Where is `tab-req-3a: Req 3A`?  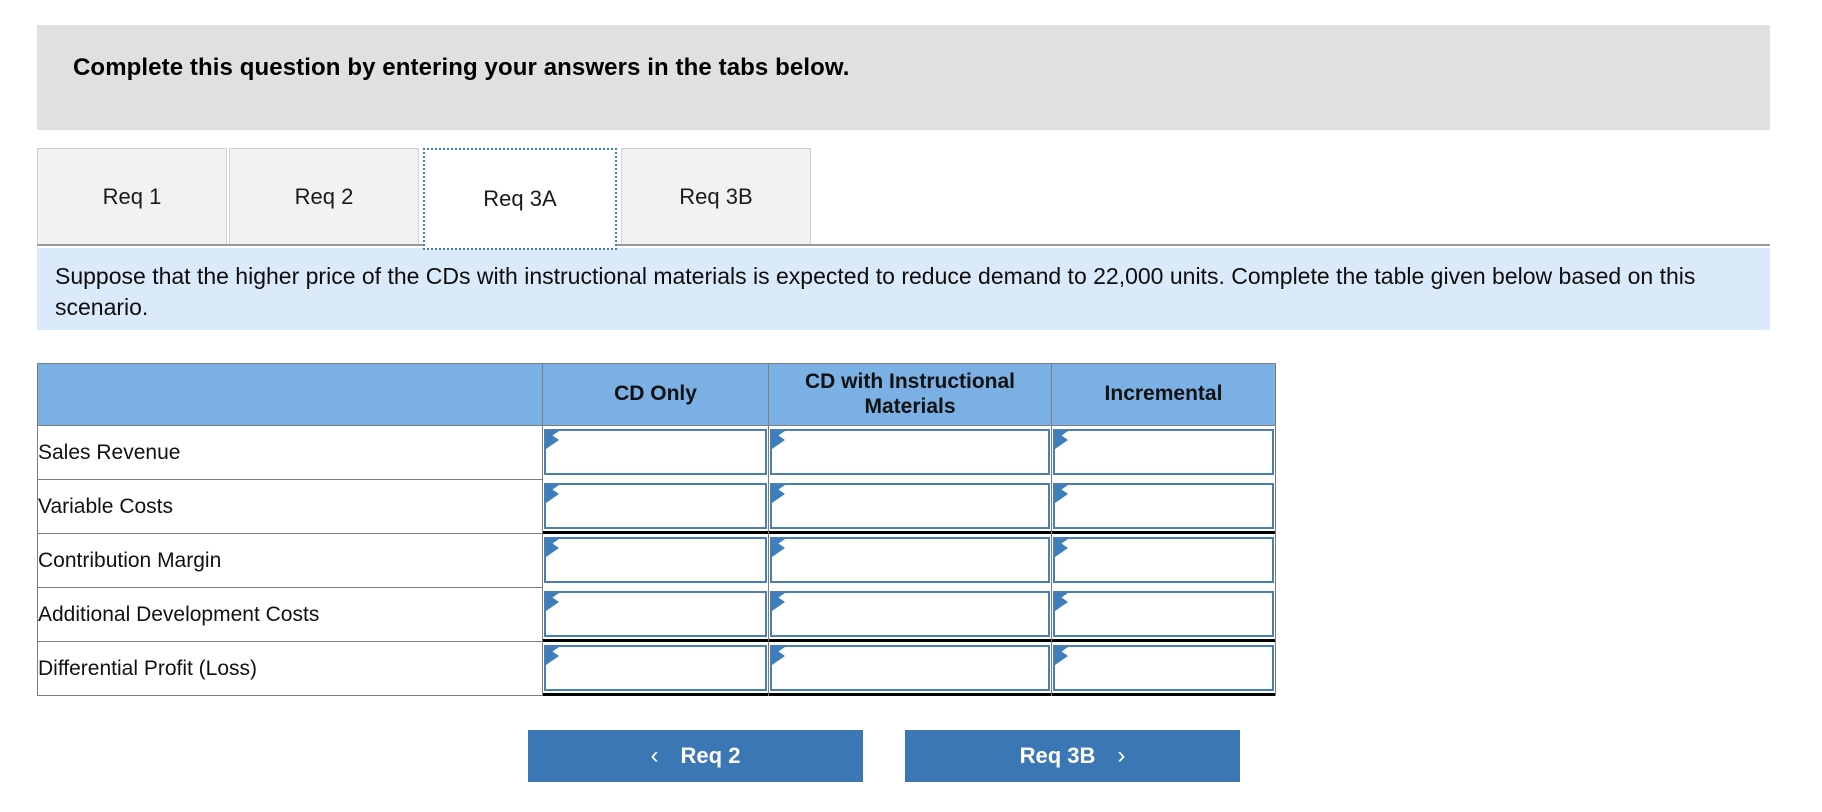
tab-req-3a: Req 3A is located at coordinates (520, 199).